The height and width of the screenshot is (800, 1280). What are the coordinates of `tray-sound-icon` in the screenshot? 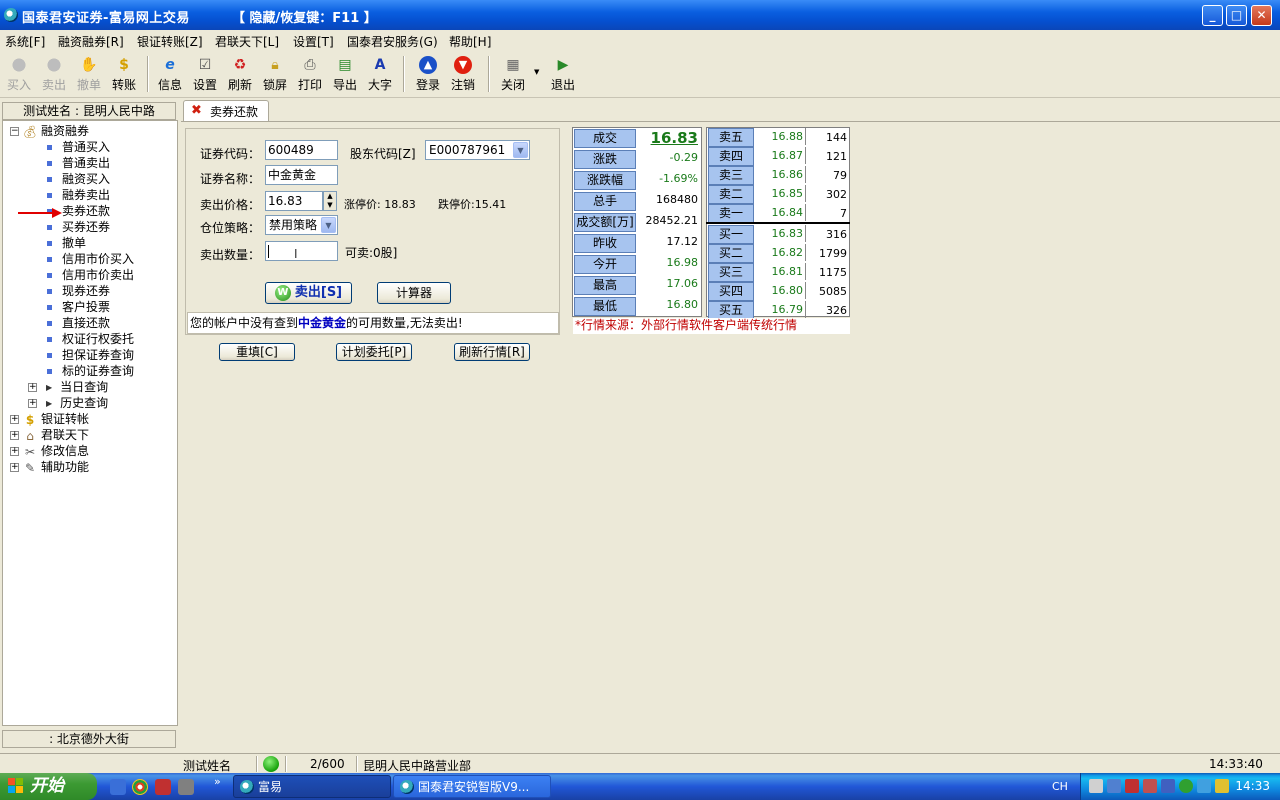 It's located at (1204, 786).